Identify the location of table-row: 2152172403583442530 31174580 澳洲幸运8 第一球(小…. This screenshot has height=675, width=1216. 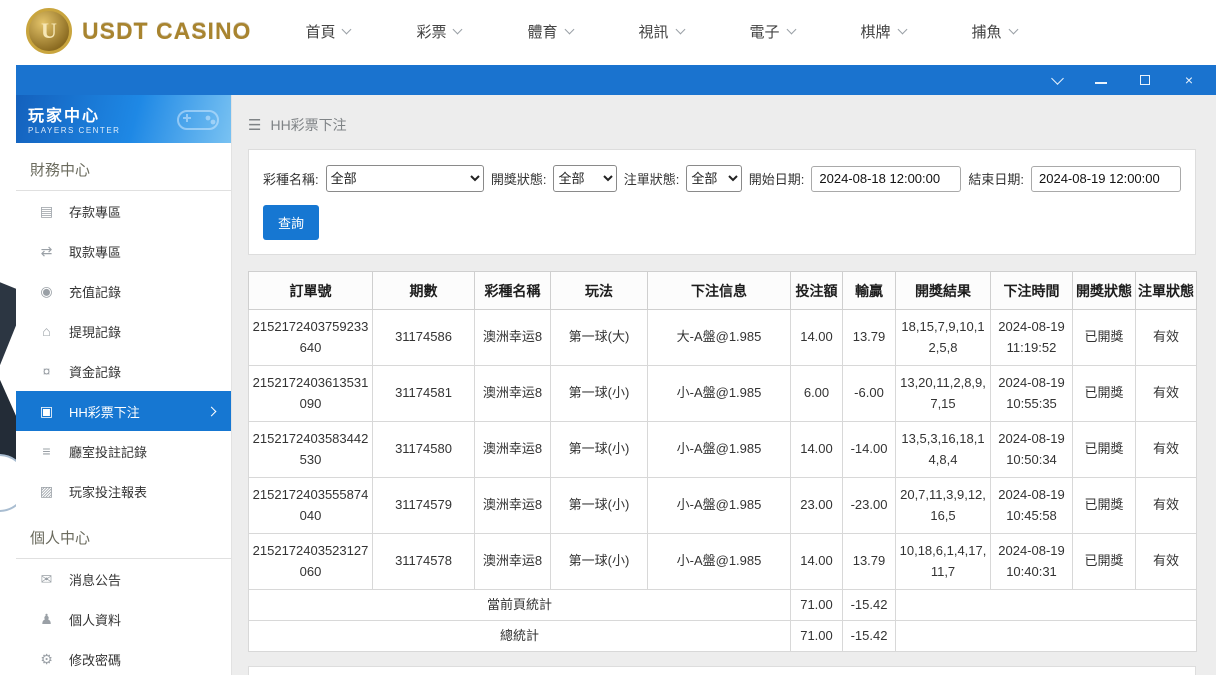
(722, 449).